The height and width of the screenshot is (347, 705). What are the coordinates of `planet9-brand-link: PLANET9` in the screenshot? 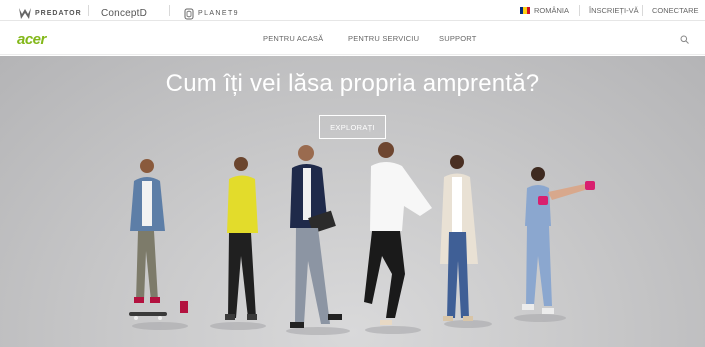 It's located at (211, 13).